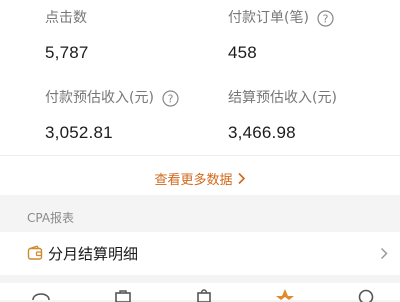 The height and width of the screenshot is (302, 400). I want to click on monthly-settlement-label: 分月结算明细, so click(93, 254).